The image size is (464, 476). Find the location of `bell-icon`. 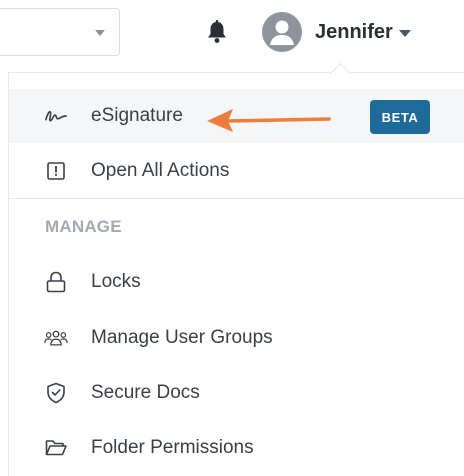

bell-icon is located at coordinates (217, 32).